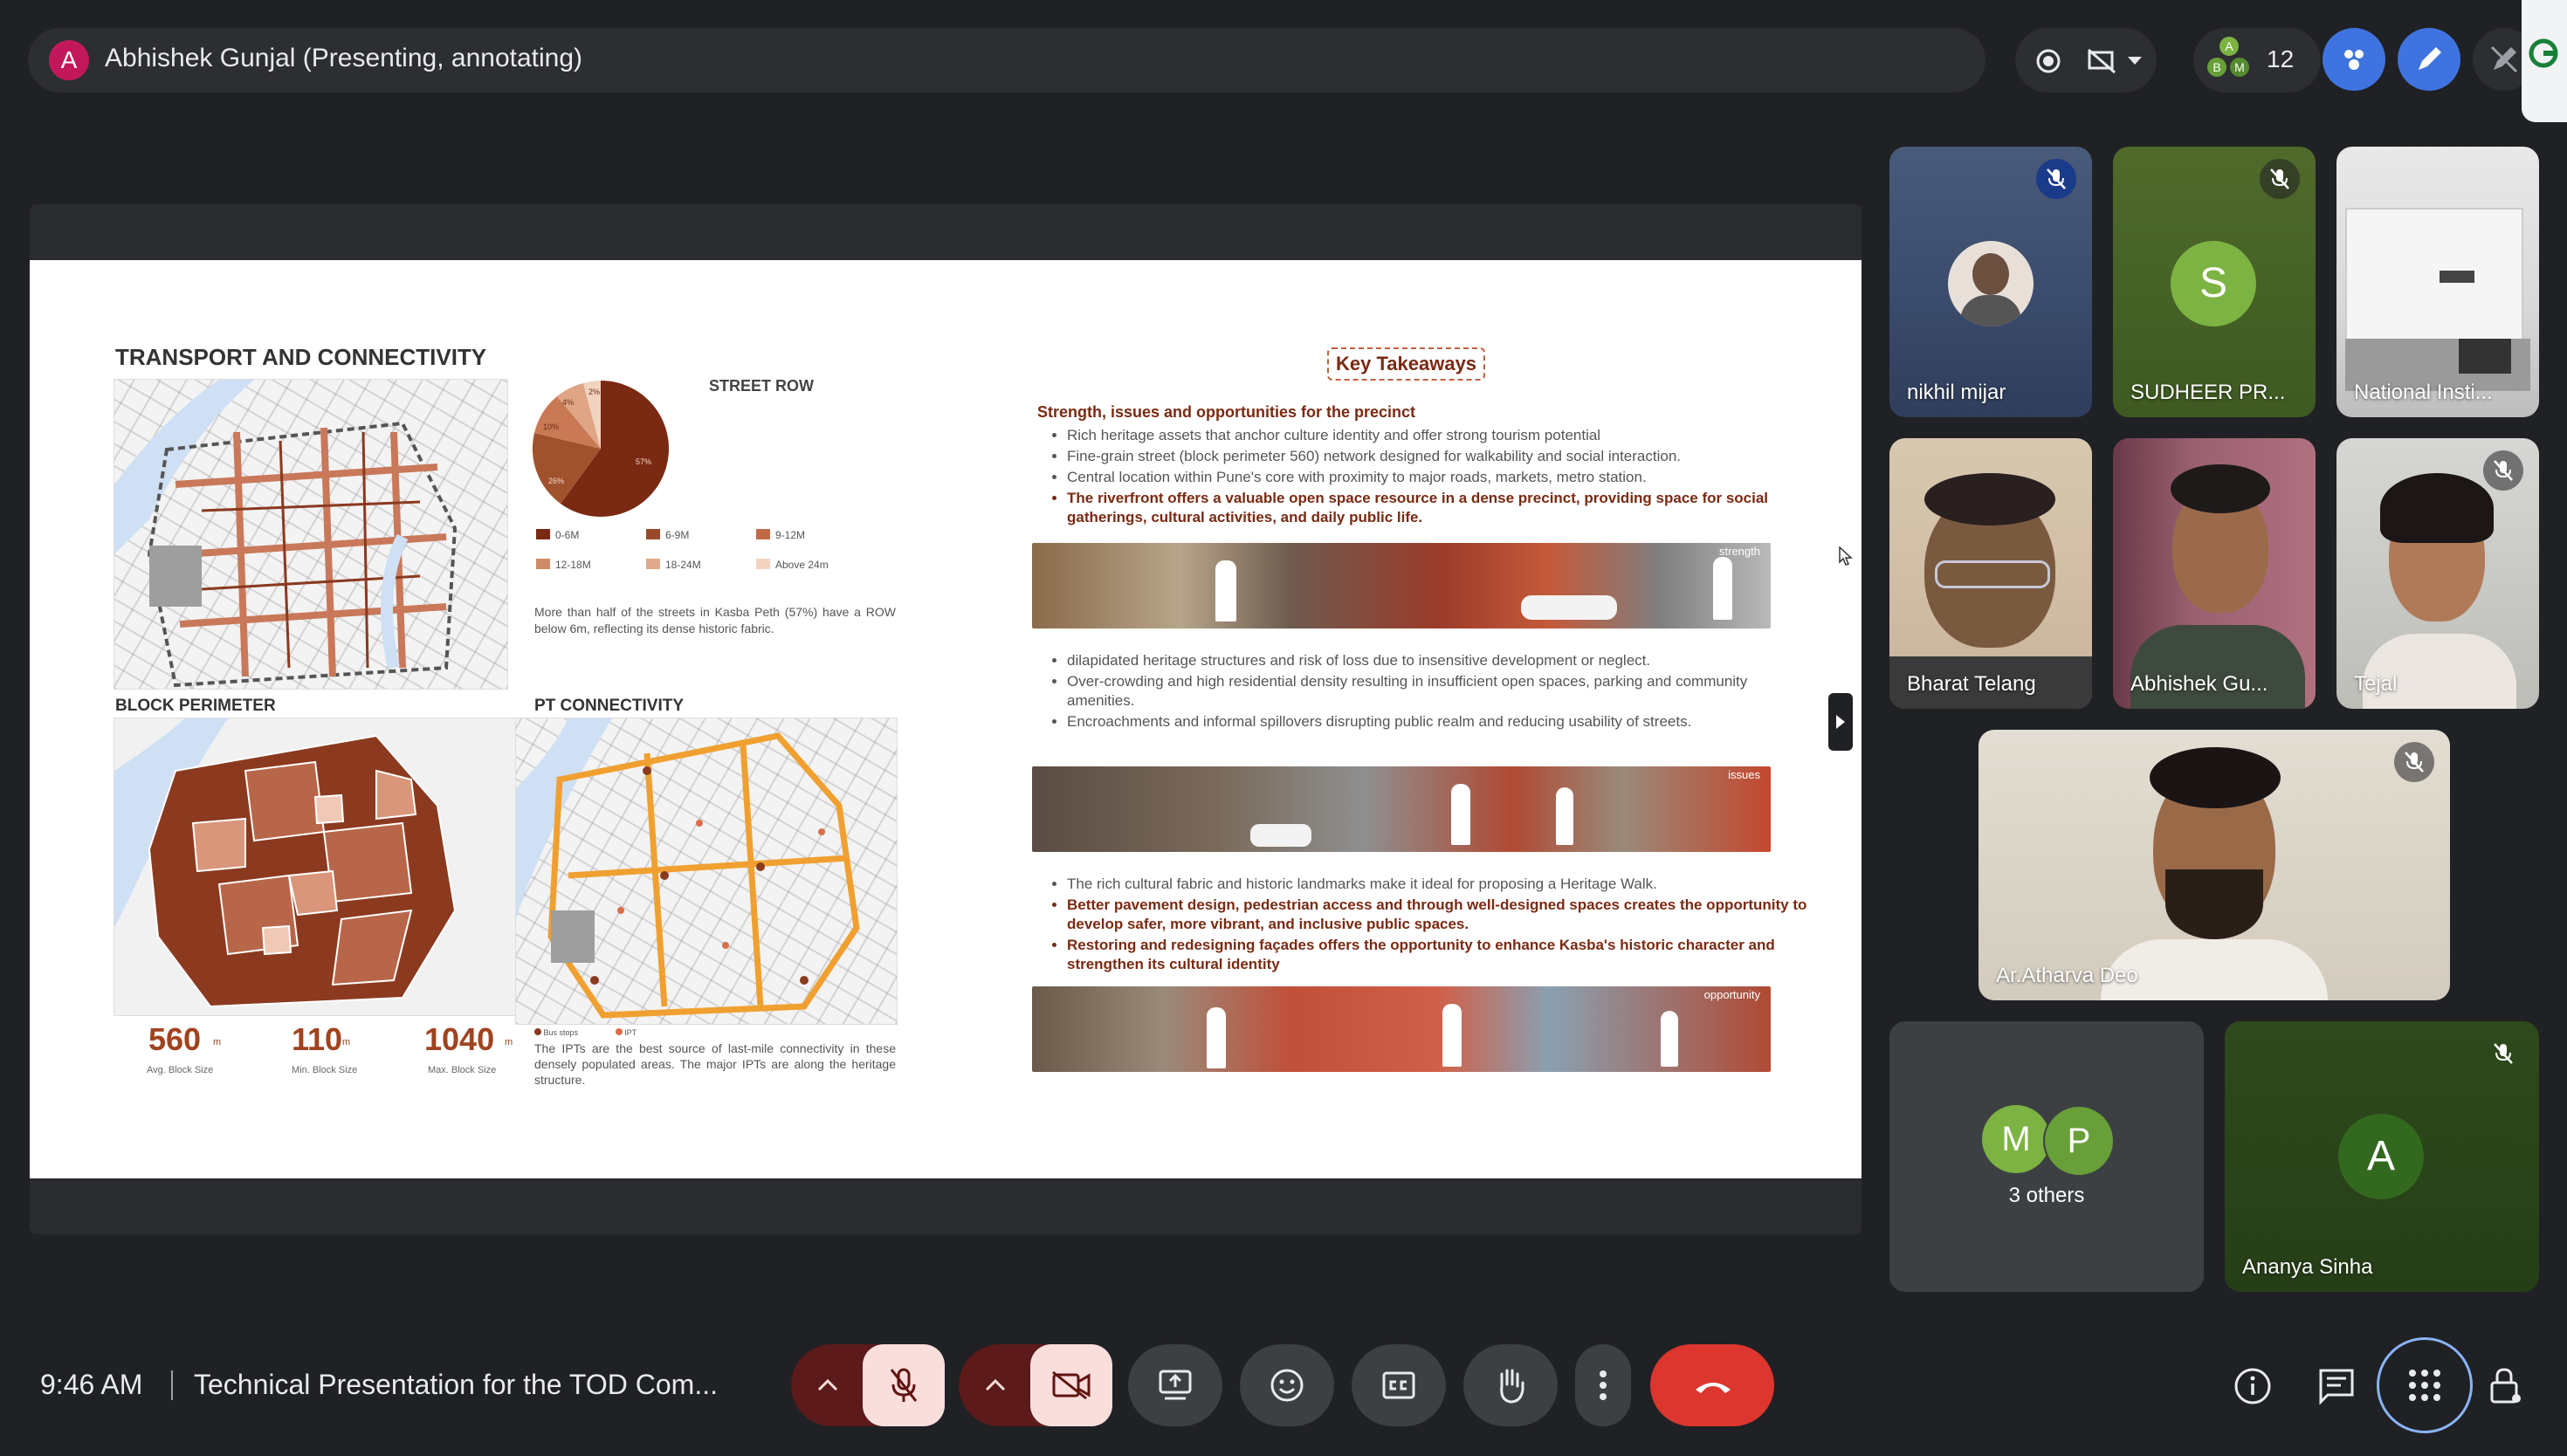 The height and width of the screenshot is (1456, 2567). Describe the element at coordinates (301, 357) in the screenshot. I see `slide-title: TRANSPORT AND CONNECTIVITY` at that location.